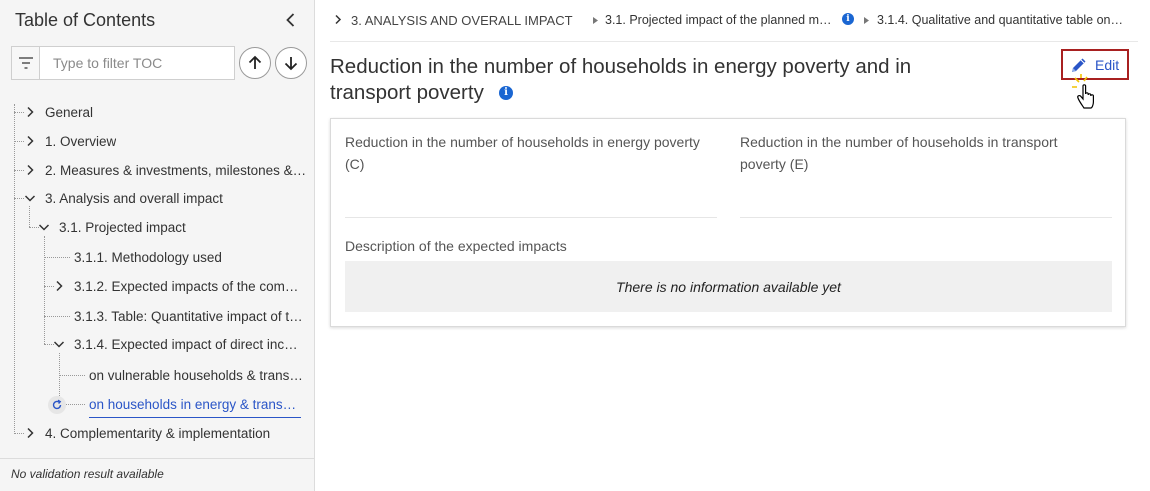  Describe the element at coordinates (134, 198) in the screenshot. I see `toc-item-label: 3. Analysis and overall impact` at that location.